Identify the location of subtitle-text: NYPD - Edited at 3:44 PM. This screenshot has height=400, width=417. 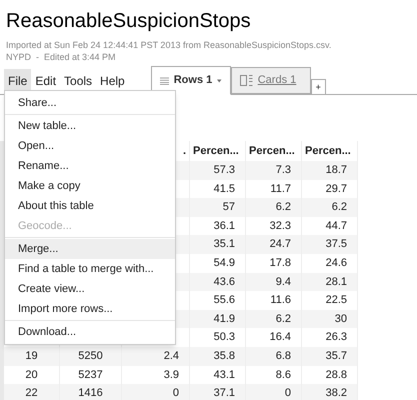
(61, 57).